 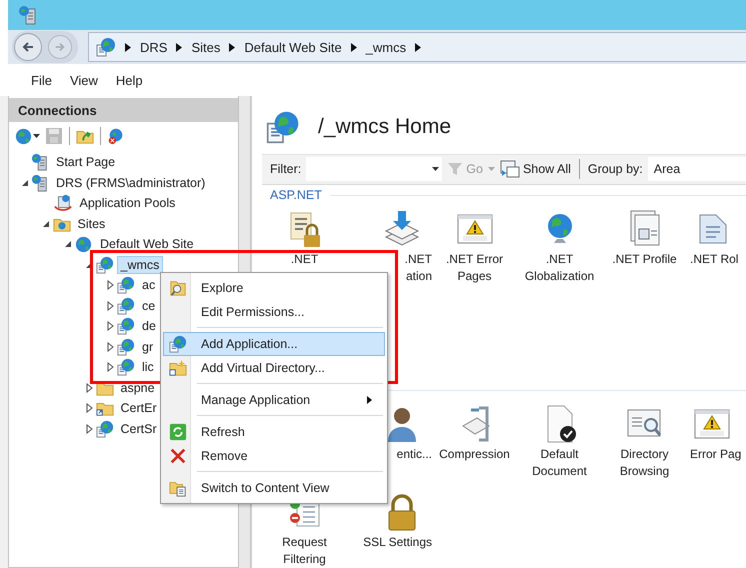 What do you see at coordinates (274, 400) in the screenshot?
I see `menu-item: Manage Application` at bounding box center [274, 400].